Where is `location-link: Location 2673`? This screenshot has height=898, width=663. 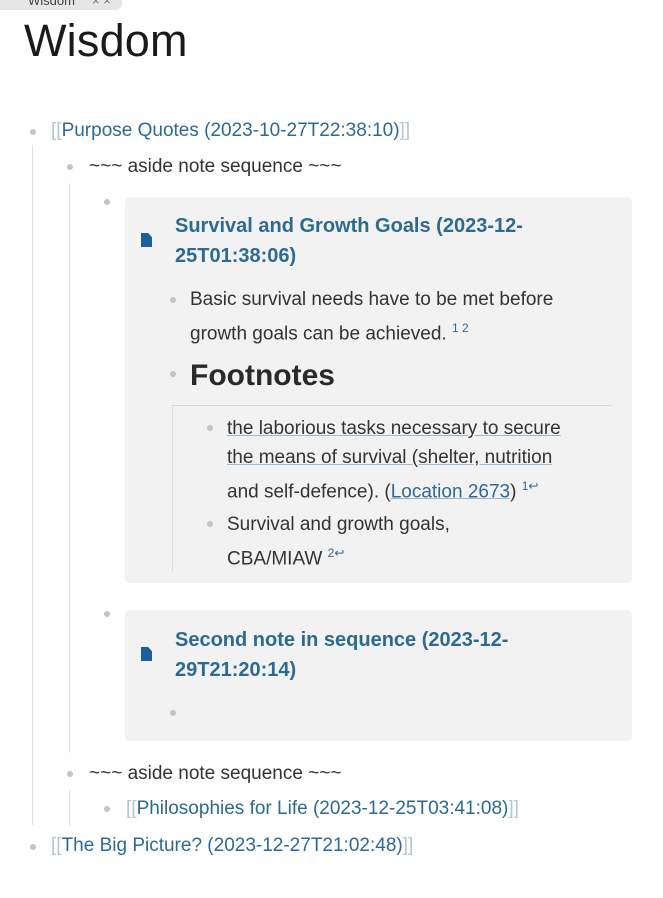 location-link: Location 2673 is located at coordinates (450, 491).